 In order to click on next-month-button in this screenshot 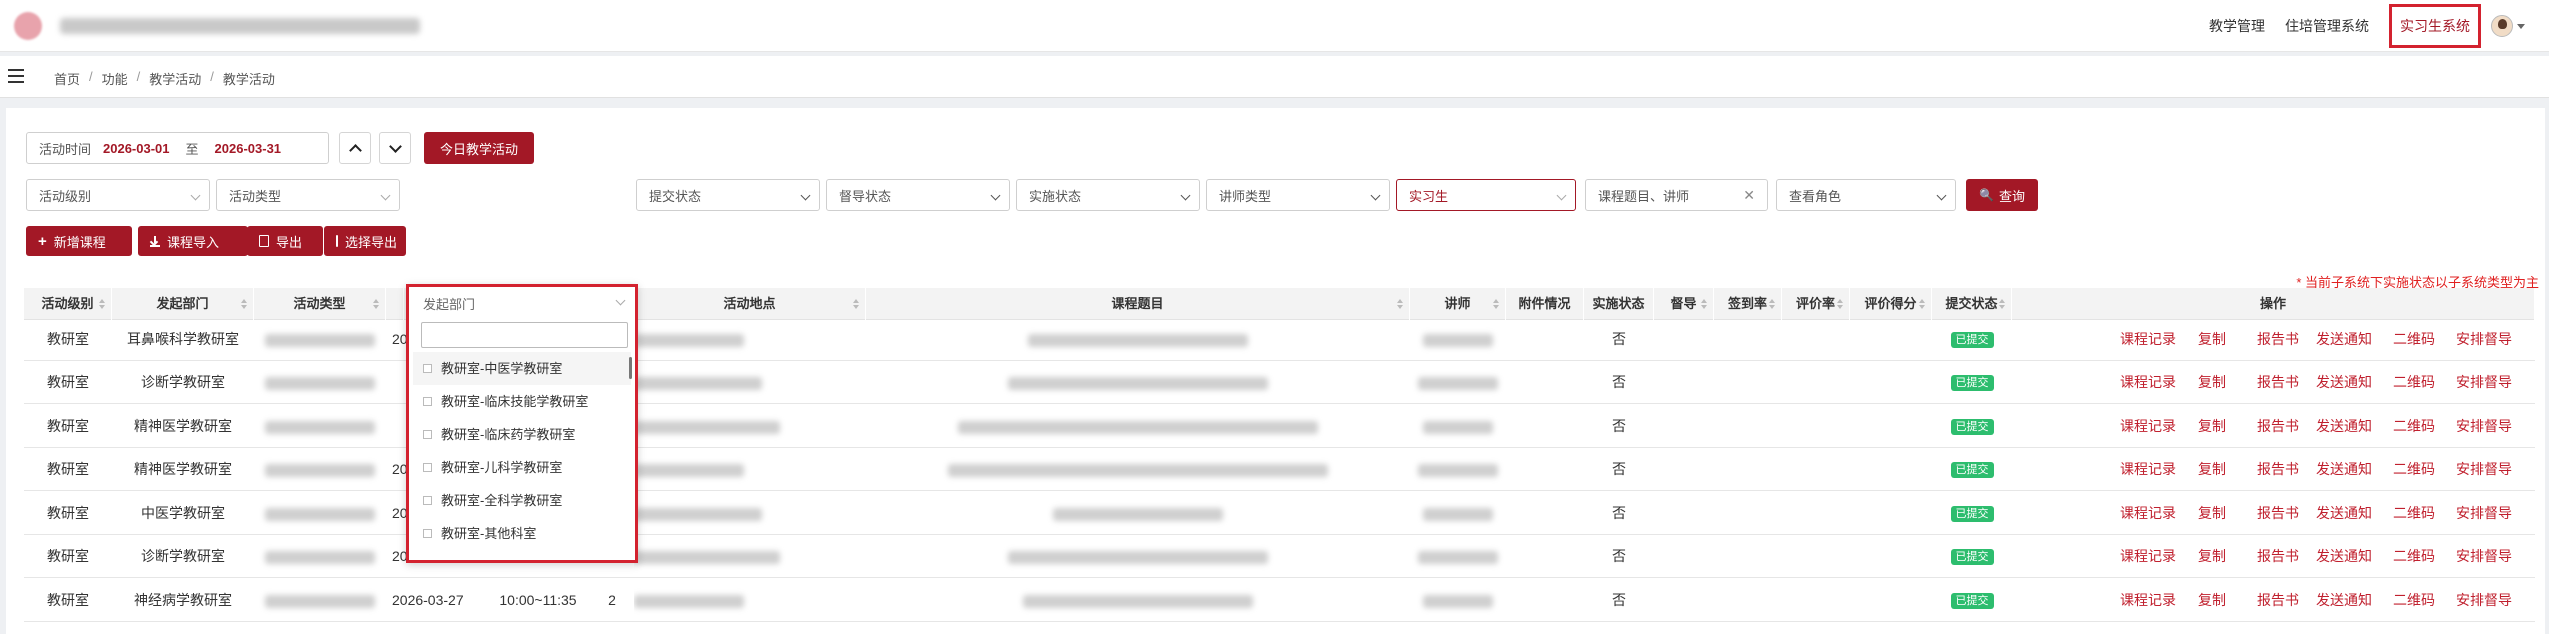, I will do `click(395, 148)`.